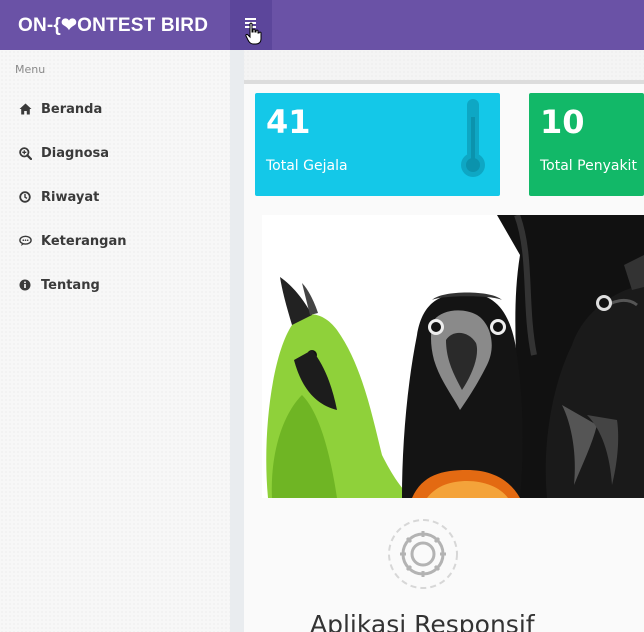 This screenshot has height=632, width=644. Describe the element at coordinates (70, 197) in the screenshot. I see `sidebar-item-label: Riwayat` at that location.